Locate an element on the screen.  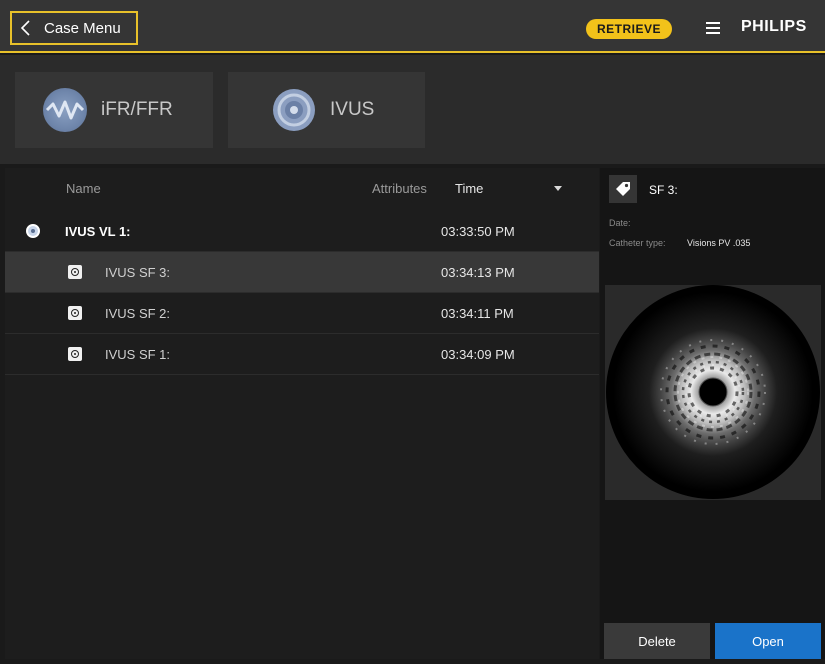
column-header-name: Name is located at coordinates (83, 188).